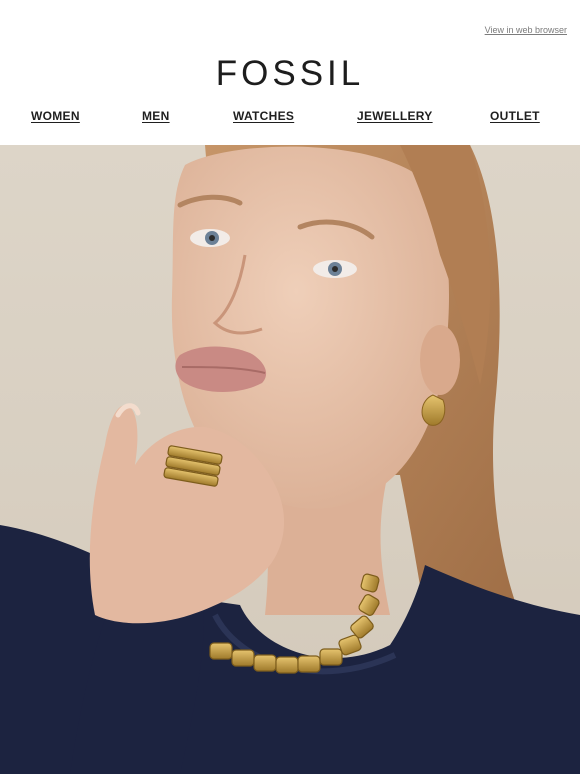  Describe the element at coordinates (440, 360) in the screenshot. I see `ear-shape` at that location.